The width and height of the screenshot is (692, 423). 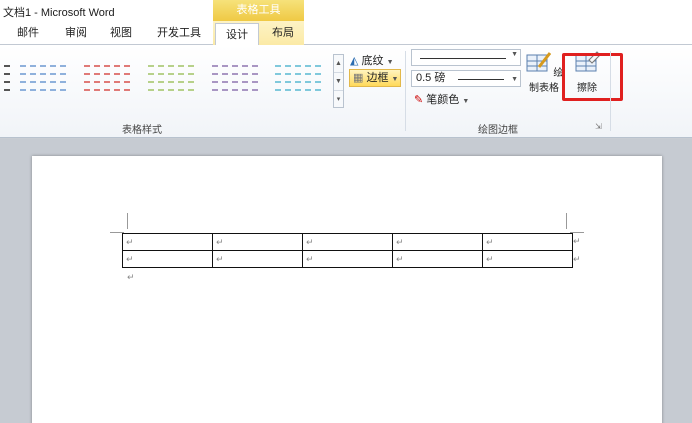 What do you see at coordinates (544, 75) in the screenshot?
I see `draw-table-button: 绘制表格` at bounding box center [544, 75].